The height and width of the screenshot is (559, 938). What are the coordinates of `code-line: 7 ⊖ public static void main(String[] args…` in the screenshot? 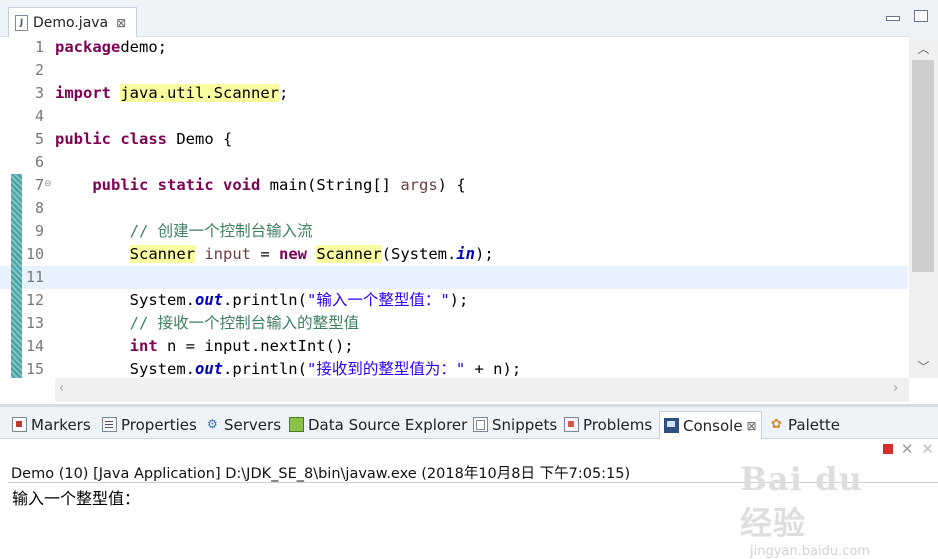 It's located at (454, 185).